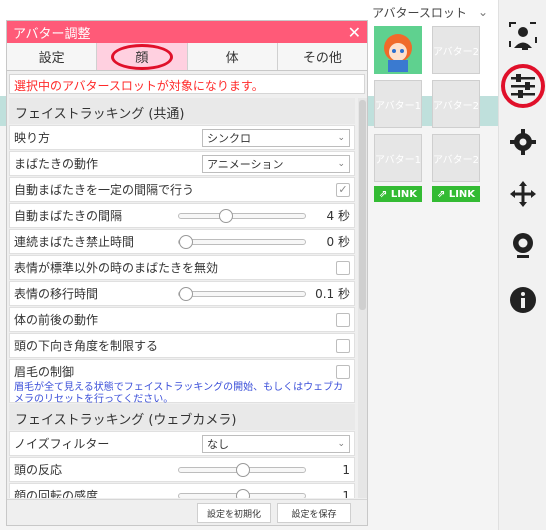 The height and width of the screenshot is (530, 546). I want to click on scrollbar-thumb, so click(362, 205).